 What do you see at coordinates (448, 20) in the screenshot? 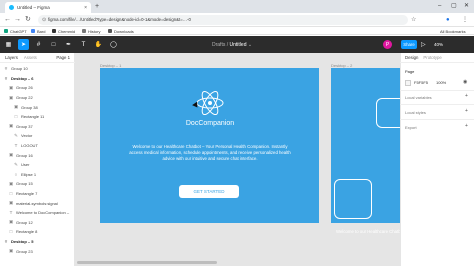
I see `profile-avatar-icon: ●` at bounding box center [448, 20].